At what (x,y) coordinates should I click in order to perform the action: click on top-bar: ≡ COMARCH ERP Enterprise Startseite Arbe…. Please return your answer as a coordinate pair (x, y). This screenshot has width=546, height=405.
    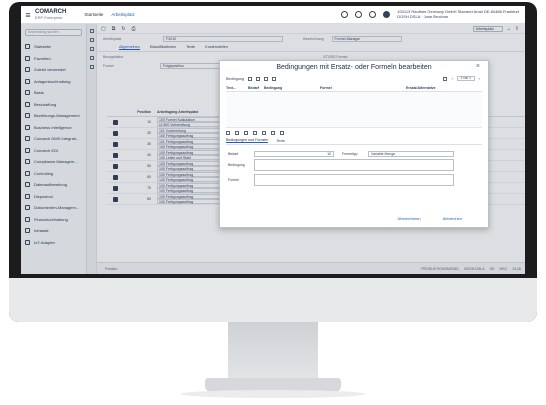
    Looking at the image, I should click on (273, 15).